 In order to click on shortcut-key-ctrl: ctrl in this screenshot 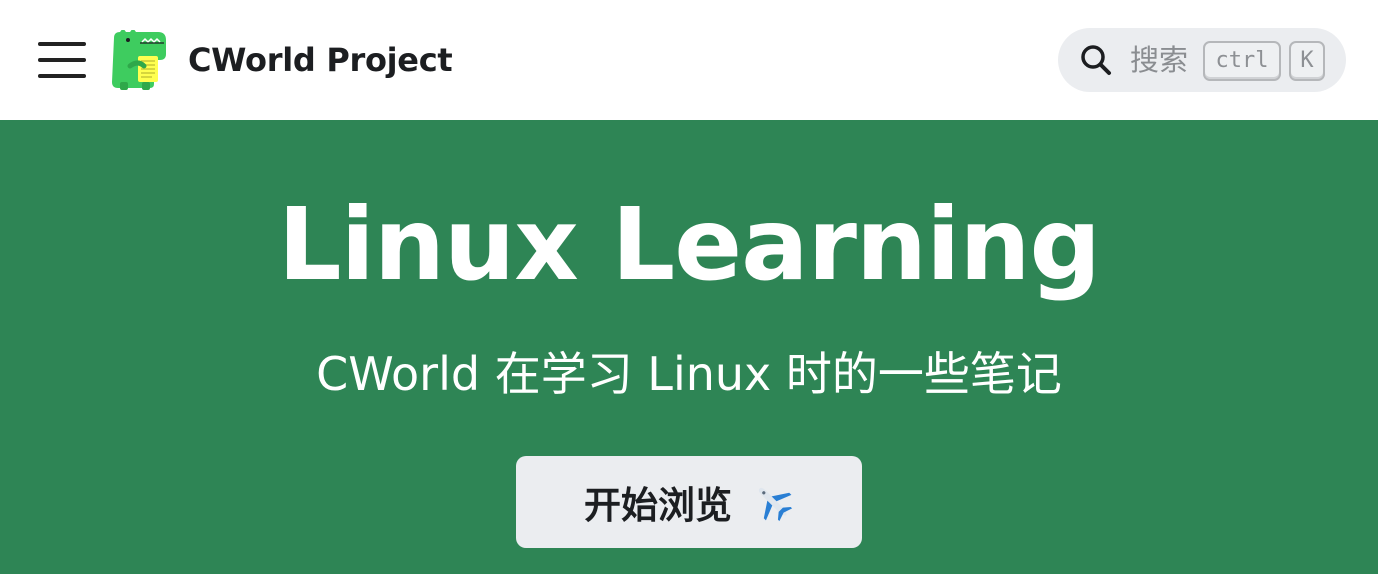, I will do `click(1242, 61)`.